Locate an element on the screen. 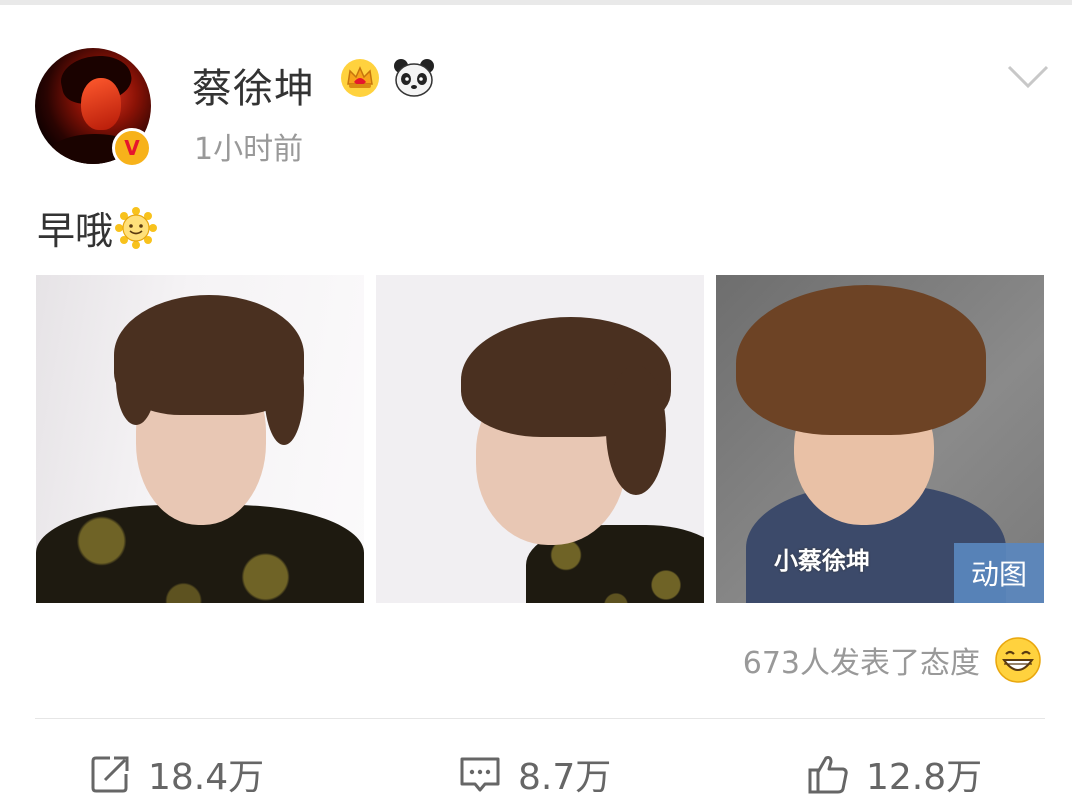 This screenshot has width=1072, height=808. post-image-3-gif: 小蔡徐坤 动图 is located at coordinates (880, 439).